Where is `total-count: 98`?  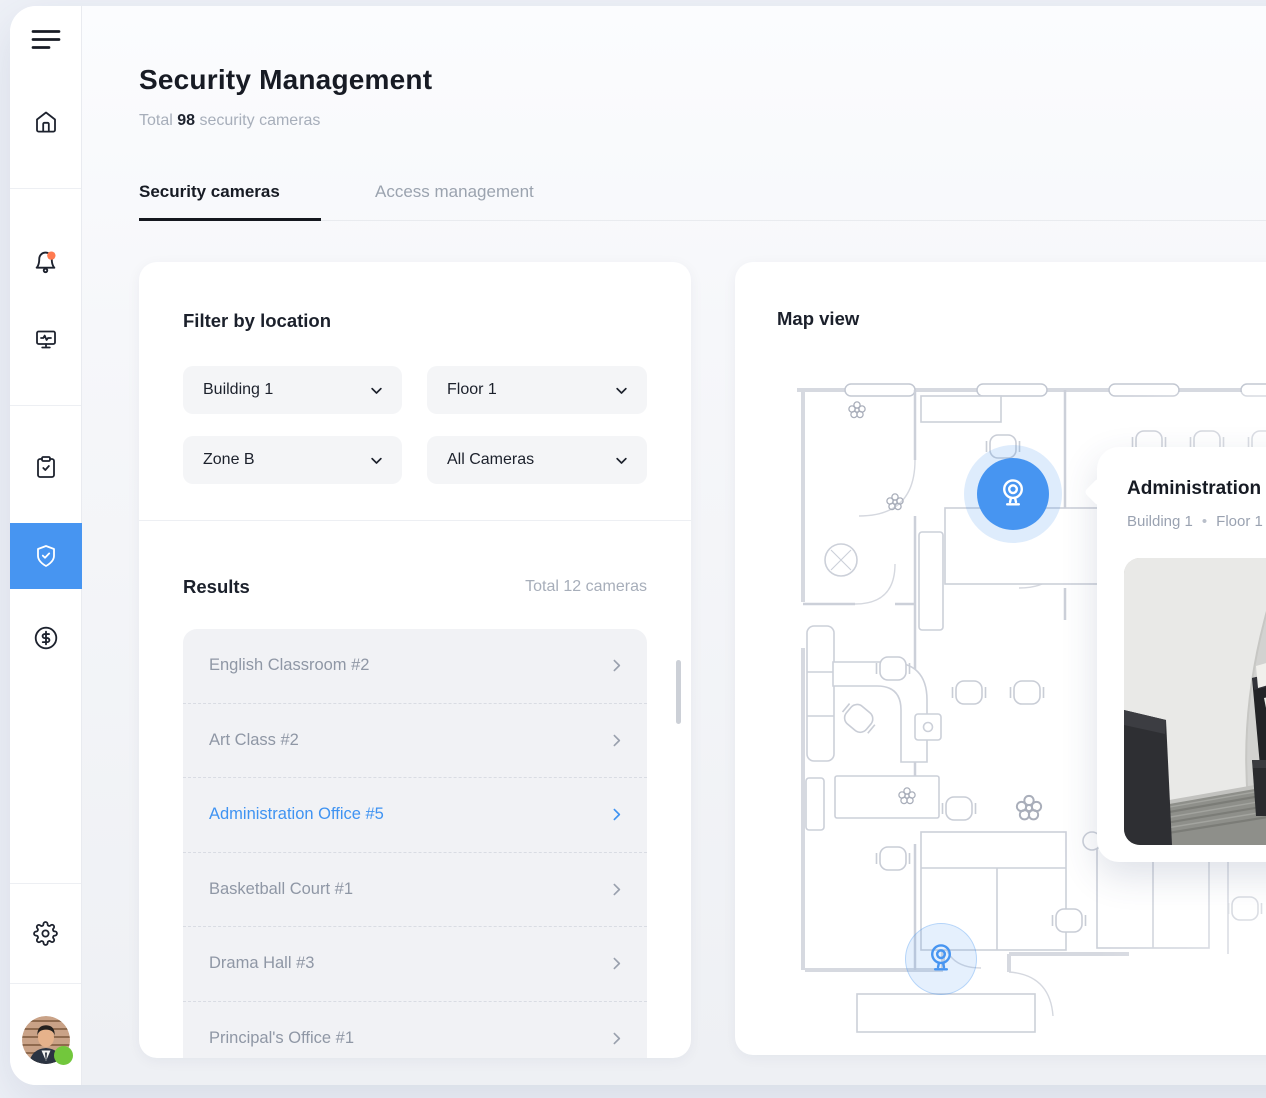
total-count: 98 is located at coordinates (186, 120).